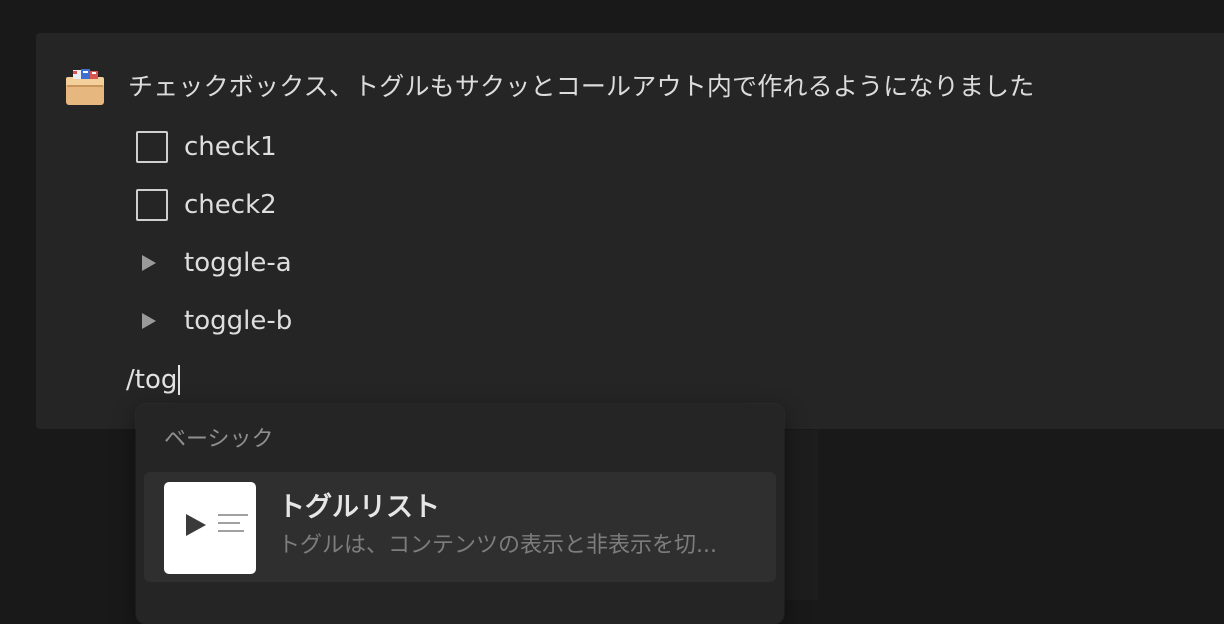  What do you see at coordinates (85, 87) in the screenshot?
I see `card-file-box-icon` at bounding box center [85, 87].